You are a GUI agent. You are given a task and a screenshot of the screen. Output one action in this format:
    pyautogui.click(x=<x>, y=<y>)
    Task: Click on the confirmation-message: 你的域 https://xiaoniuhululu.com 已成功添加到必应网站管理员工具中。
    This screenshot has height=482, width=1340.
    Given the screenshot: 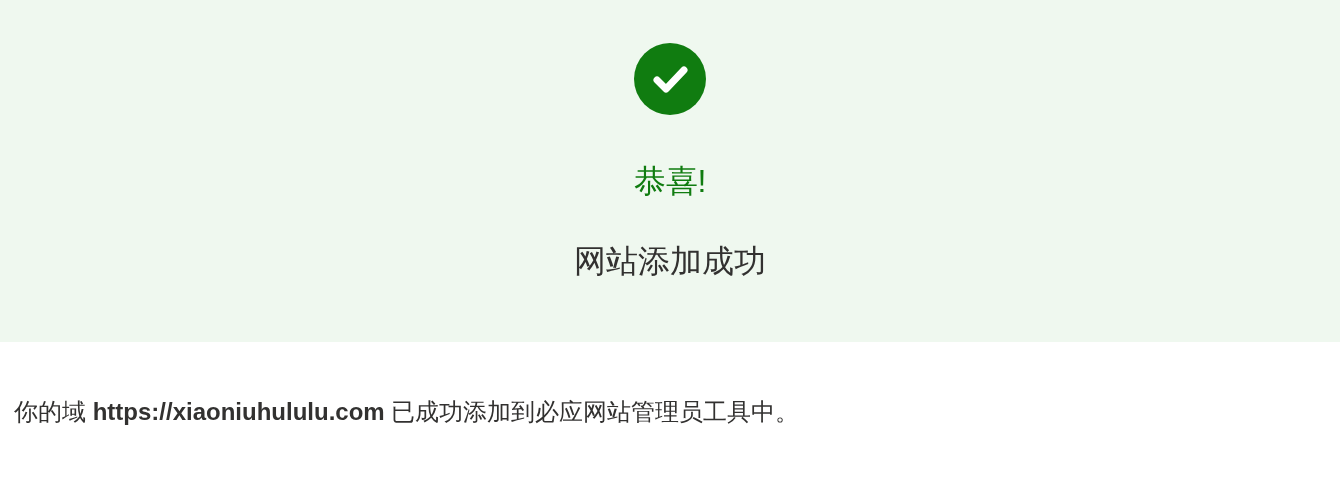 What is the action you would take?
    pyautogui.click(x=407, y=412)
    